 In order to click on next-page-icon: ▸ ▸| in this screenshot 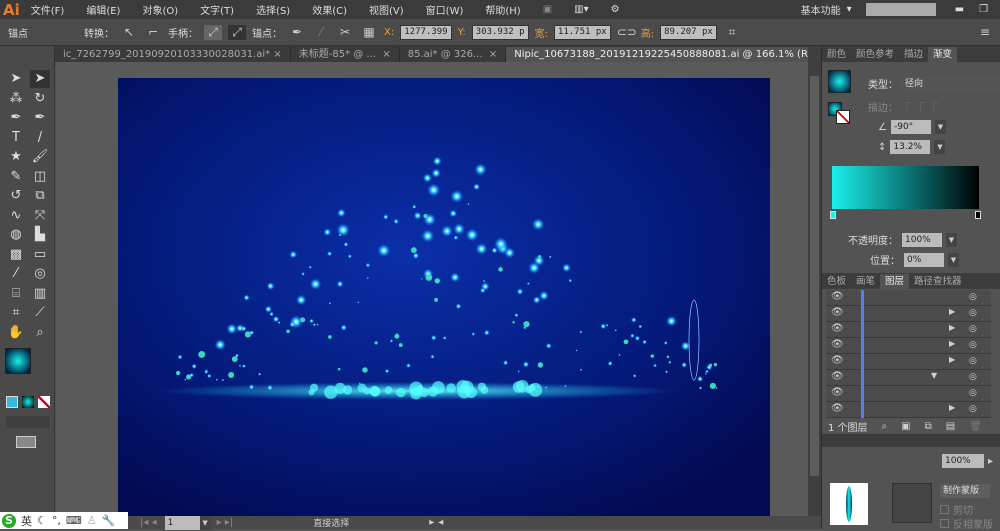, I will do `click(225, 522)`.